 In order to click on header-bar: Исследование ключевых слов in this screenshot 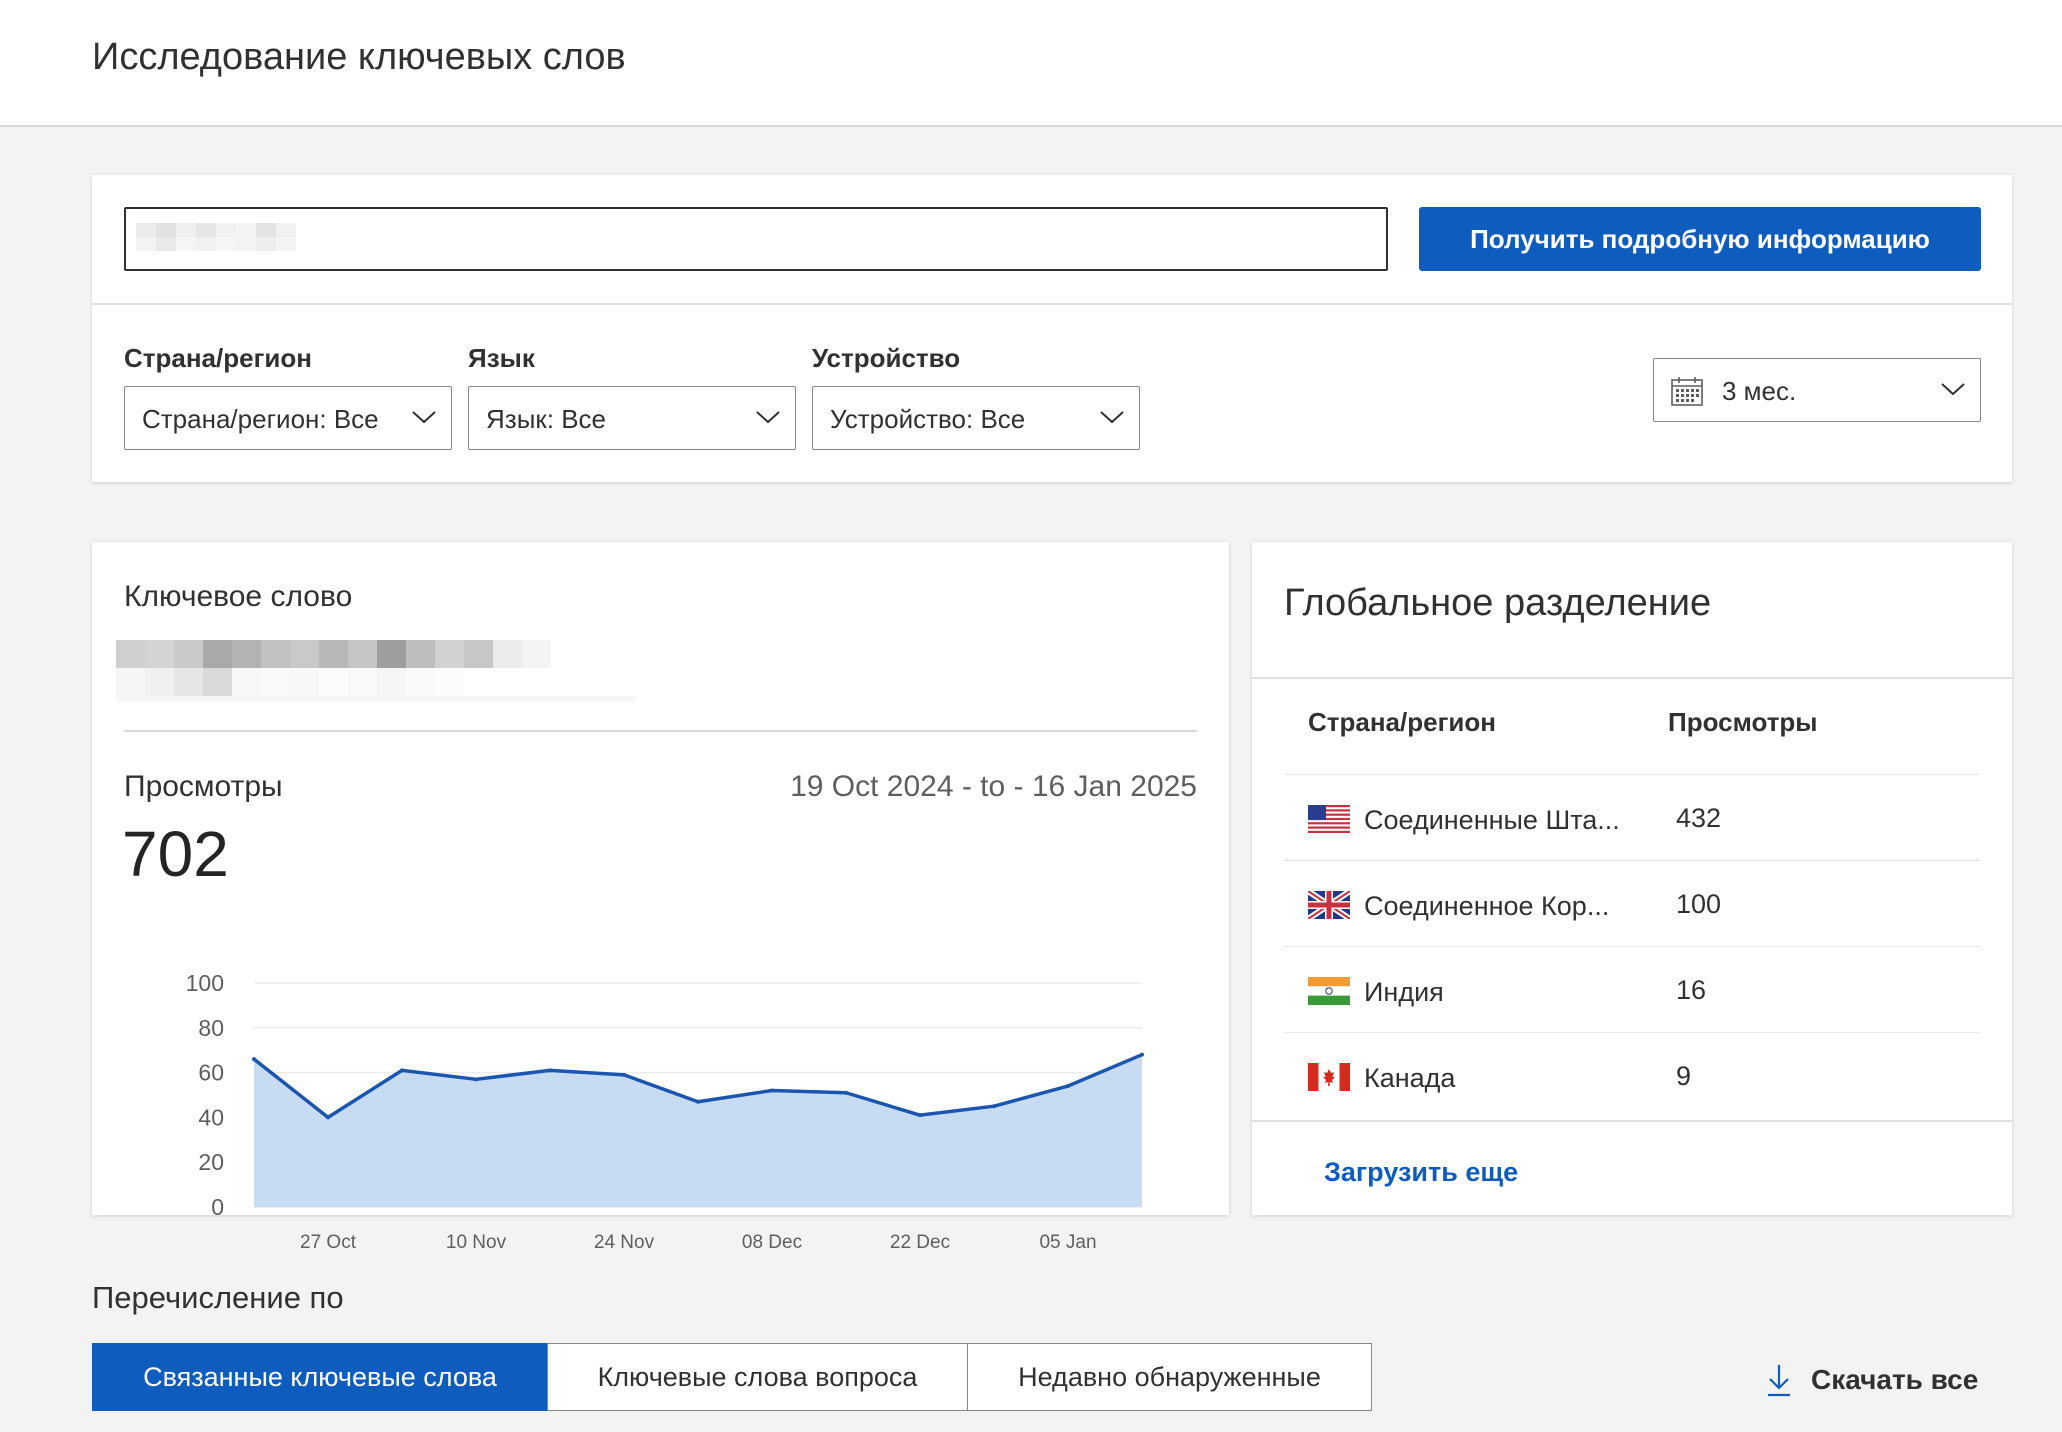, I will do `click(1031, 63)`.